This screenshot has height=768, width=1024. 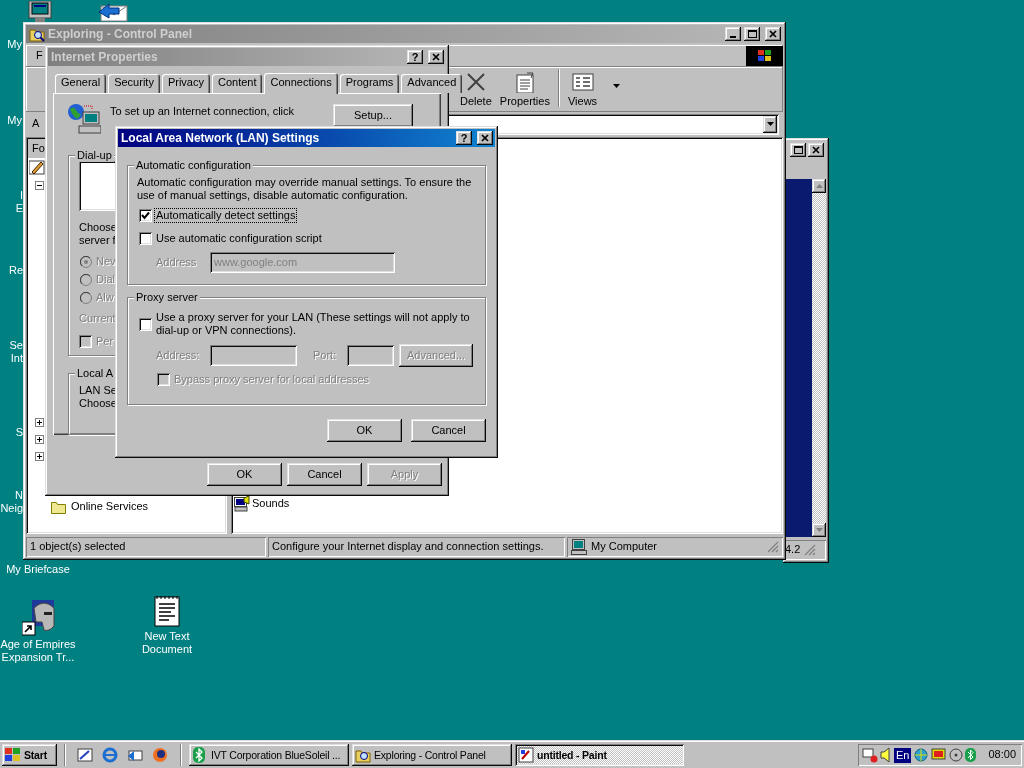 What do you see at coordinates (39, 185) in the screenshot?
I see `collapse-toggle` at bounding box center [39, 185].